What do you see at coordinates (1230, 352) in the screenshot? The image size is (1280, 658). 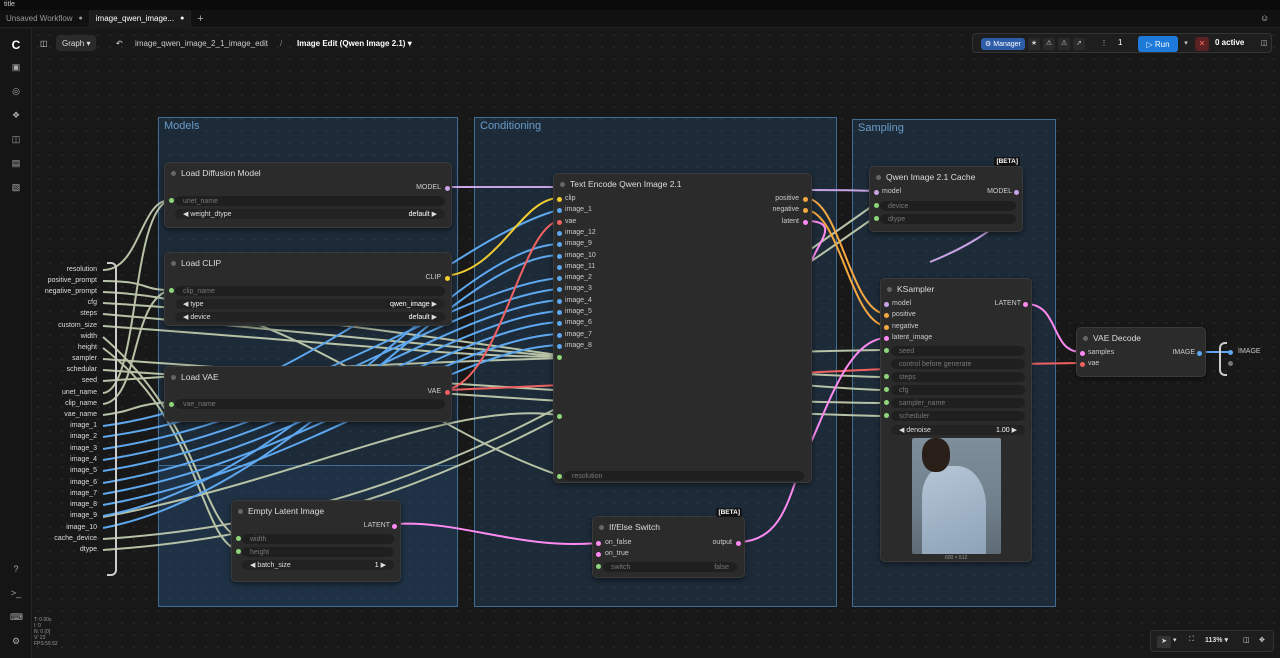 I see `output-reroute-socket` at bounding box center [1230, 352].